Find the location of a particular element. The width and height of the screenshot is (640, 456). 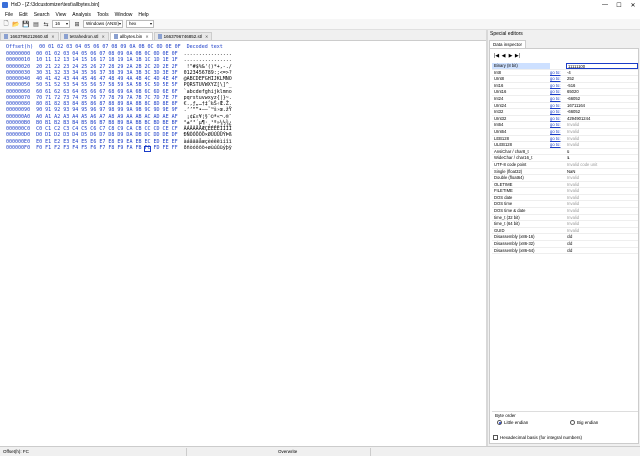

inspector-value: -4 is located at coordinates (602, 73).